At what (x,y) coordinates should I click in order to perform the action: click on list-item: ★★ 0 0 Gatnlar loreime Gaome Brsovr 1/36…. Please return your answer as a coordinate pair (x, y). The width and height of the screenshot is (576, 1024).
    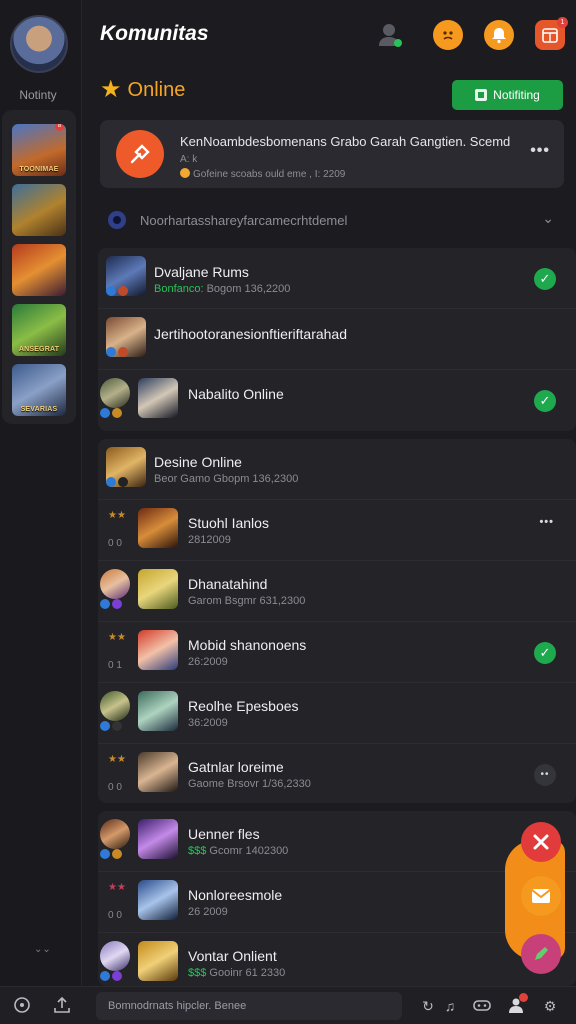
    Looking at the image, I should click on (337, 774).